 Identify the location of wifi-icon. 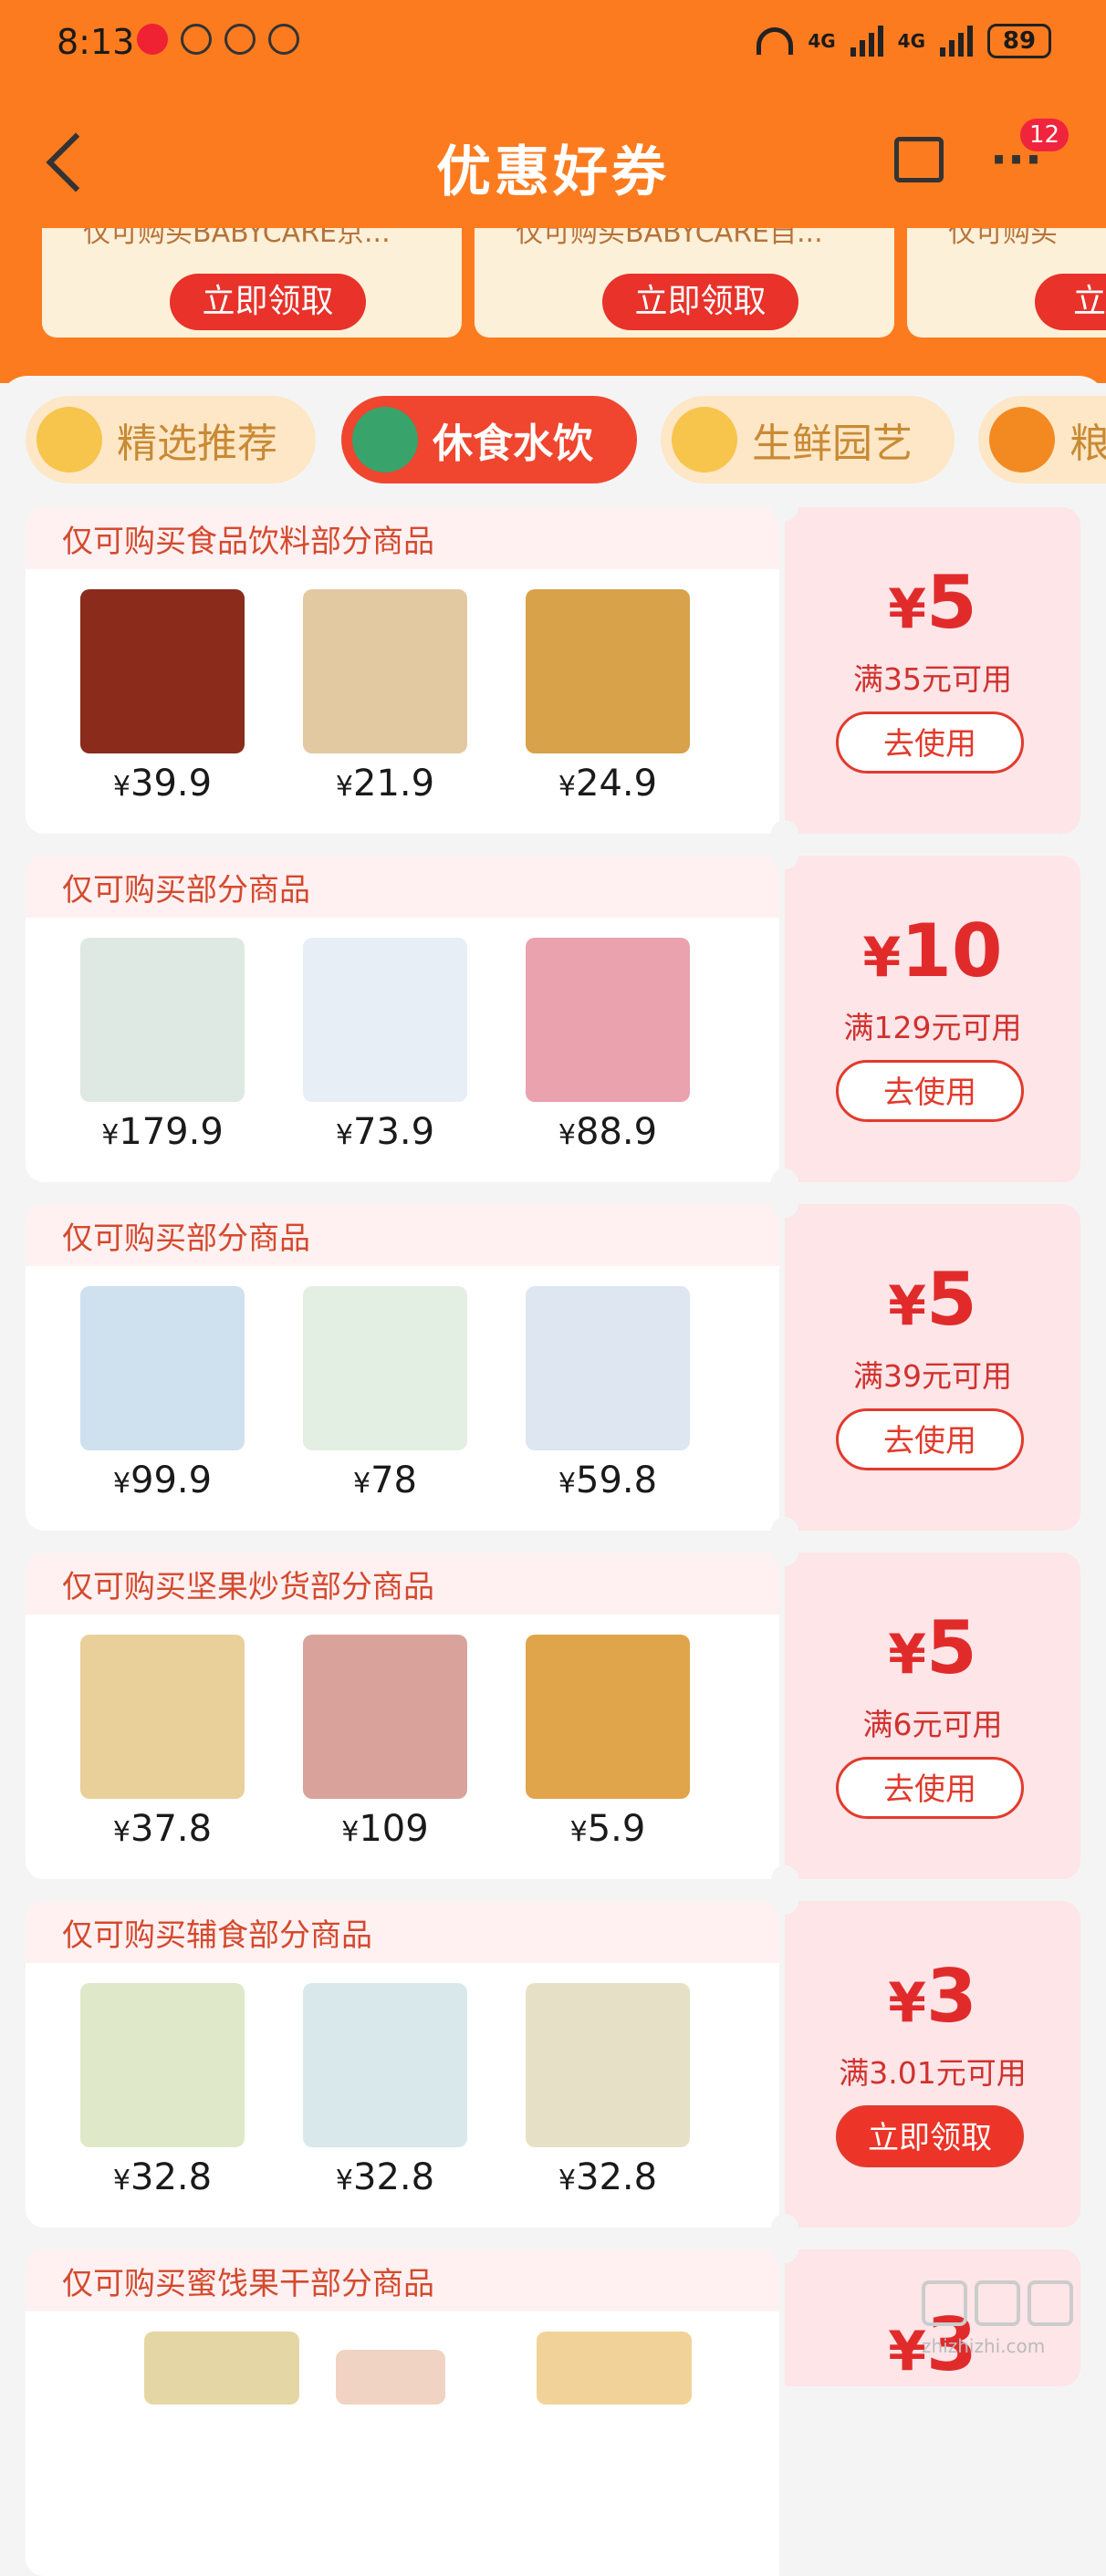
(775, 41).